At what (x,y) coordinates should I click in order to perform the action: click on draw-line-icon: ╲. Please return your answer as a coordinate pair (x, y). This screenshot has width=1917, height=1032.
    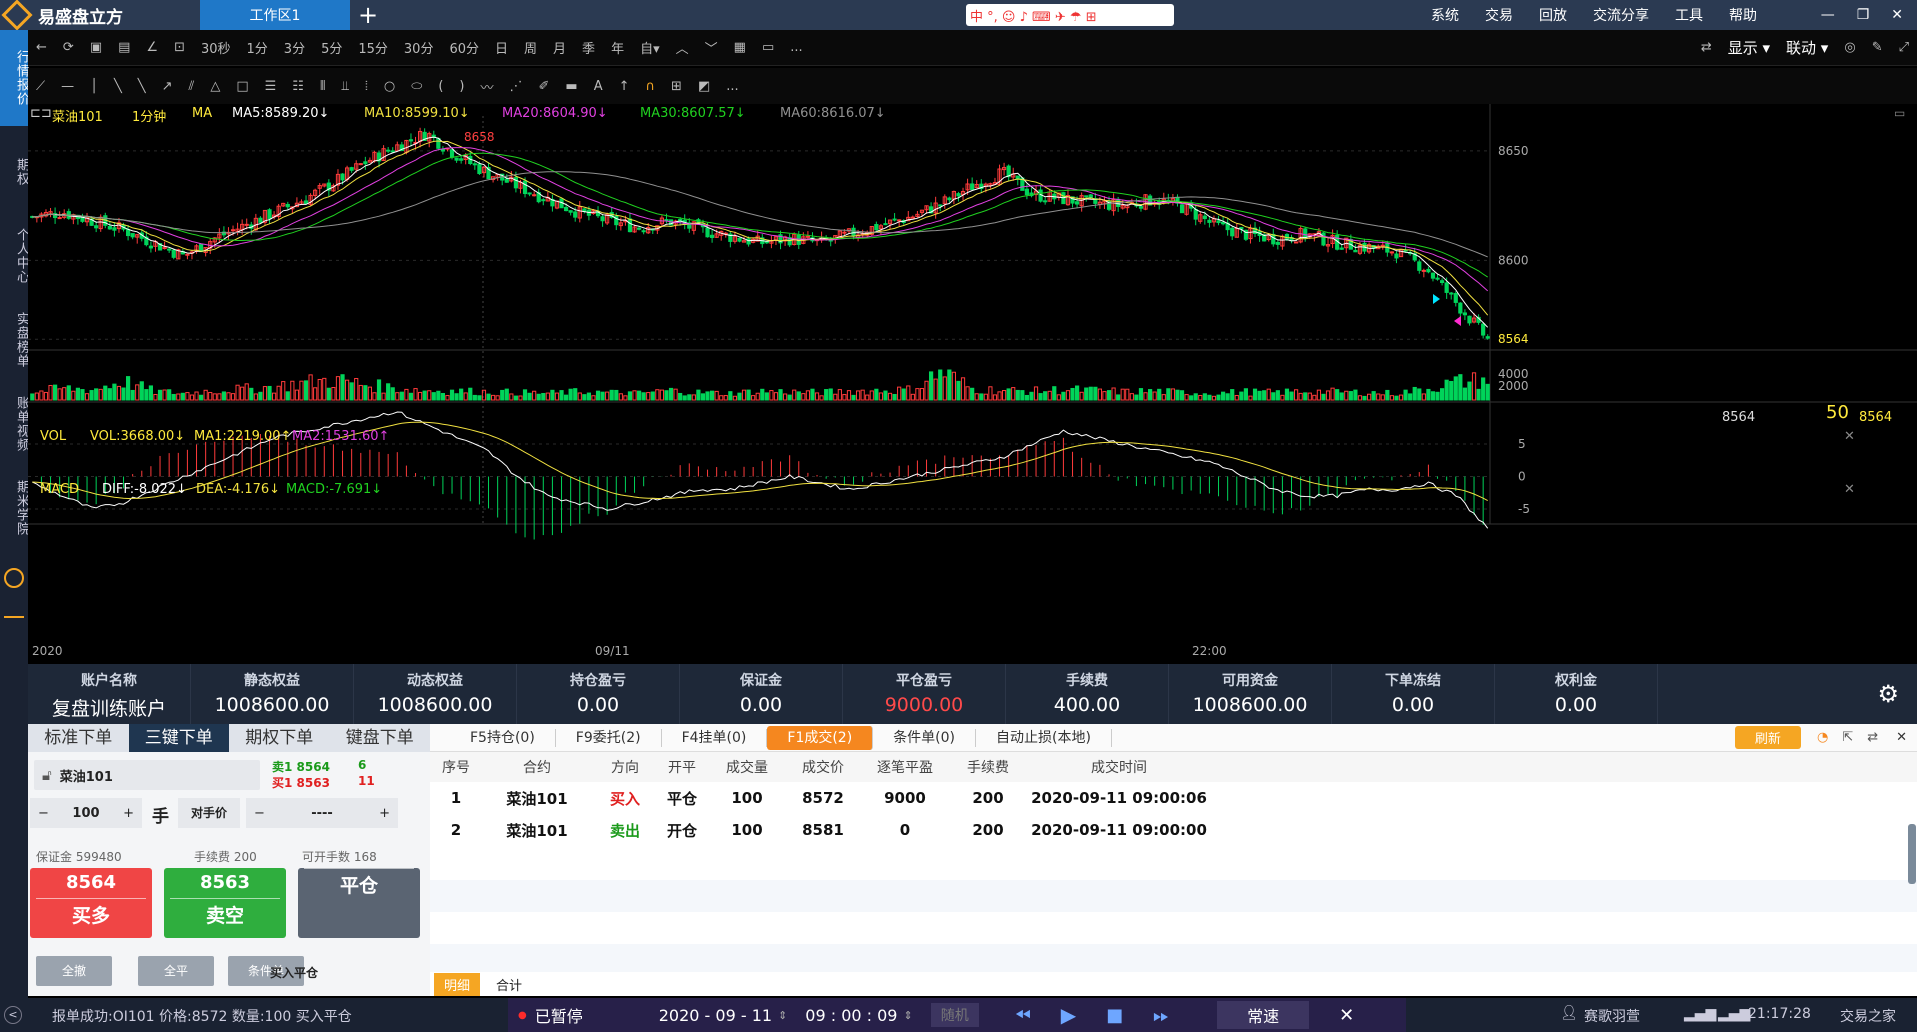
    Looking at the image, I should click on (142, 86).